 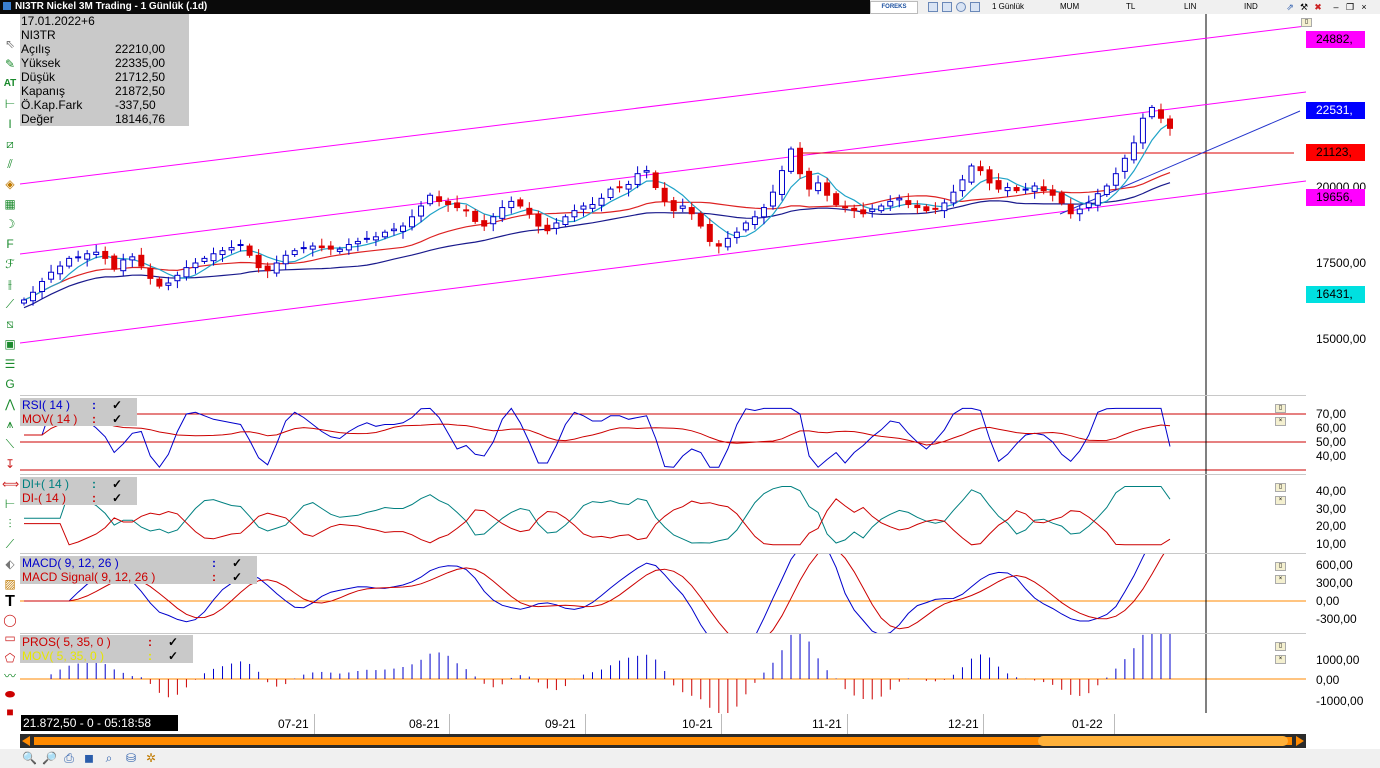 What do you see at coordinates (10, 284) in the screenshot?
I see `fib-time-icon: ⫲` at bounding box center [10, 284].